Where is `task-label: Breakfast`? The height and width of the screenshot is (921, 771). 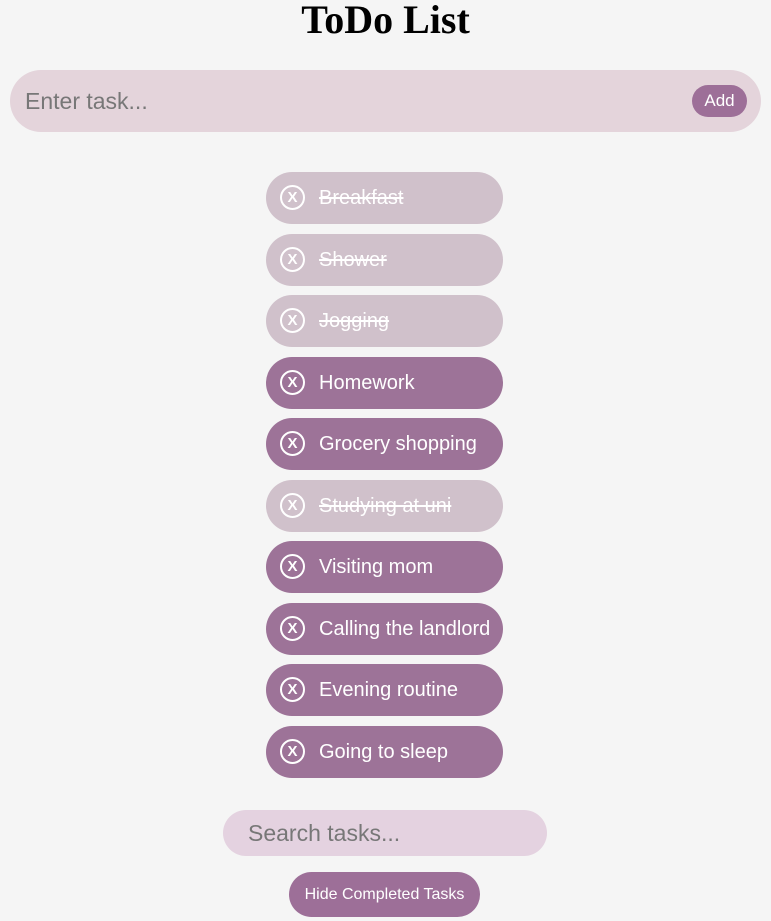
task-label: Breakfast is located at coordinates (361, 198).